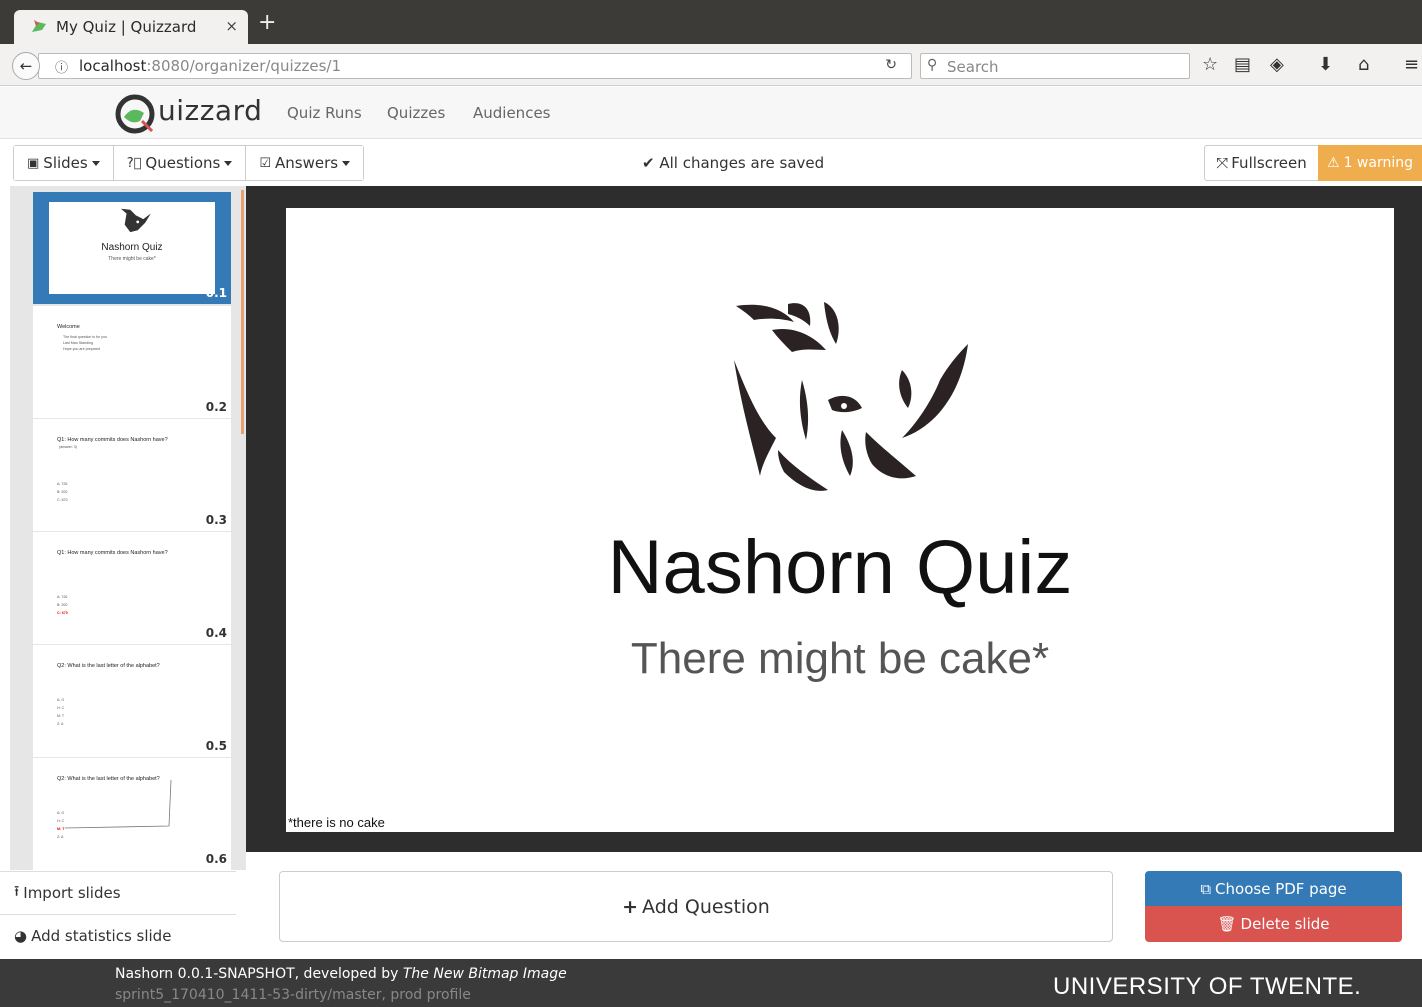 The width and height of the screenshot is (1422, 1007). I want to click on pie-chart-icon: ◕, so click(21, 936).